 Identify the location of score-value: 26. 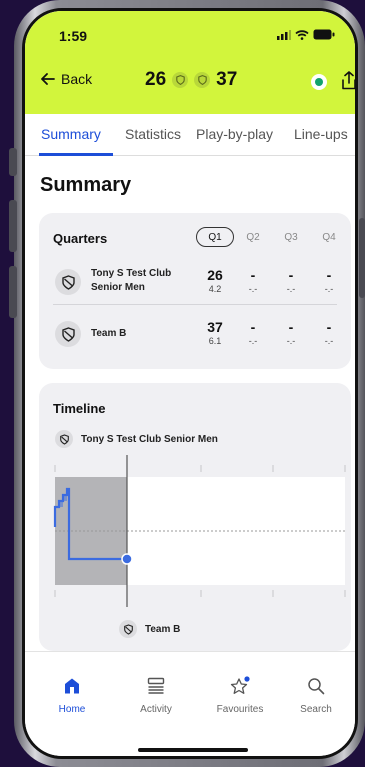
(215, 275).